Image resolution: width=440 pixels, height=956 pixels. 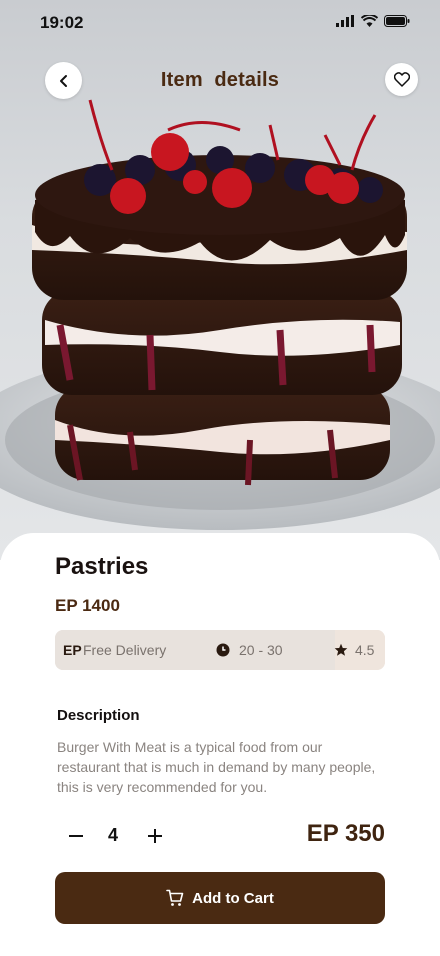 I want to click on quantity-increase-button, so click(x=155, y=836).